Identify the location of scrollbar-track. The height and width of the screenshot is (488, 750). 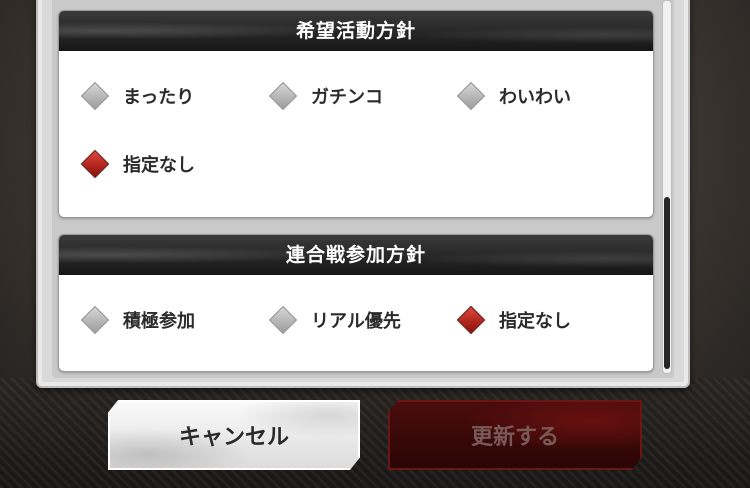
(667, 187).